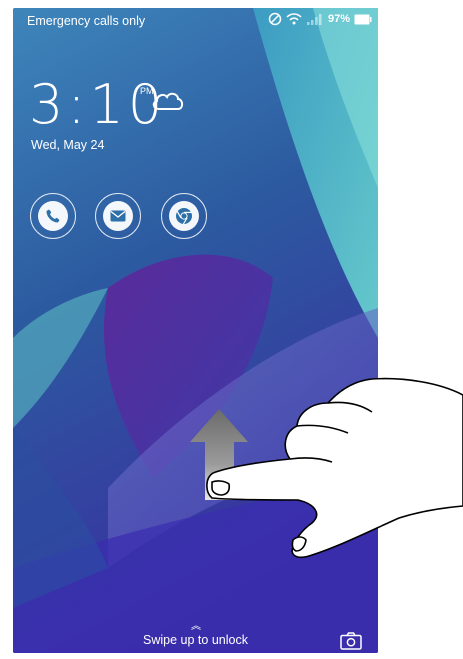 This screenshot has width=463, height=659. I want to click on date-text: Wed, May 24, so click(68, 145).